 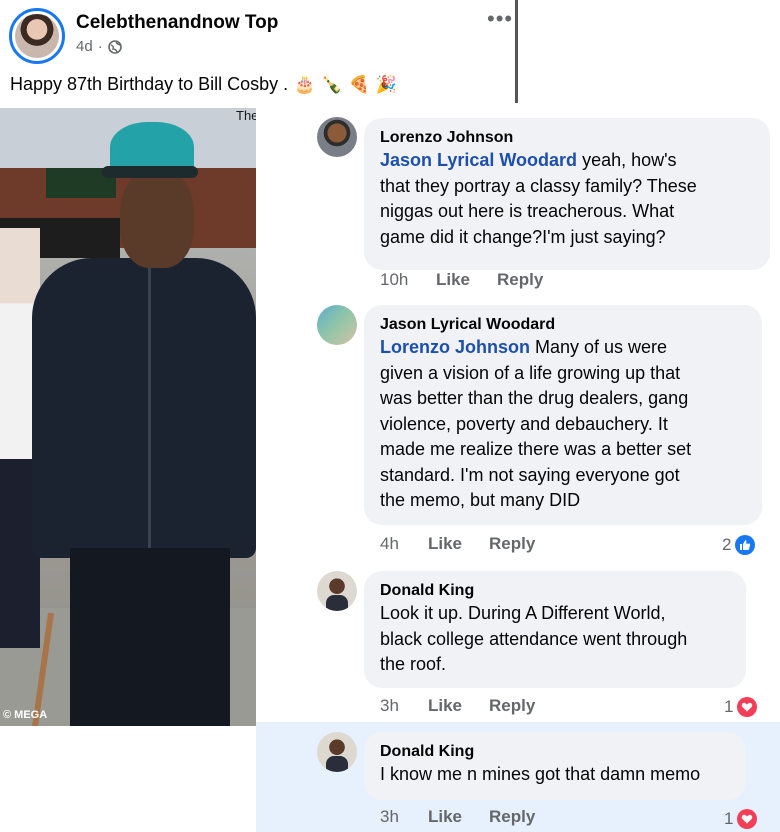 I want to click on comment-actions: 10h Like Reply, so click(x=461, y=280).